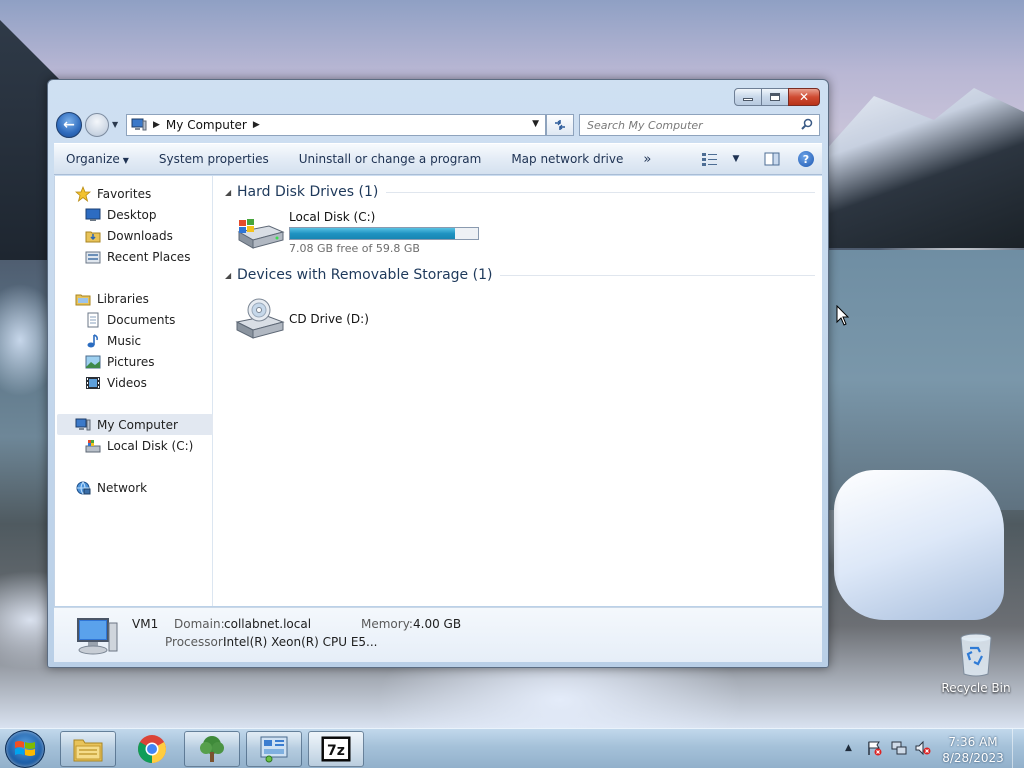 This screenshot has height=768, width=1024. Describe the element at coordinates (196, 642) in the screenshot. I see `processor-label: Processor:` at that location.